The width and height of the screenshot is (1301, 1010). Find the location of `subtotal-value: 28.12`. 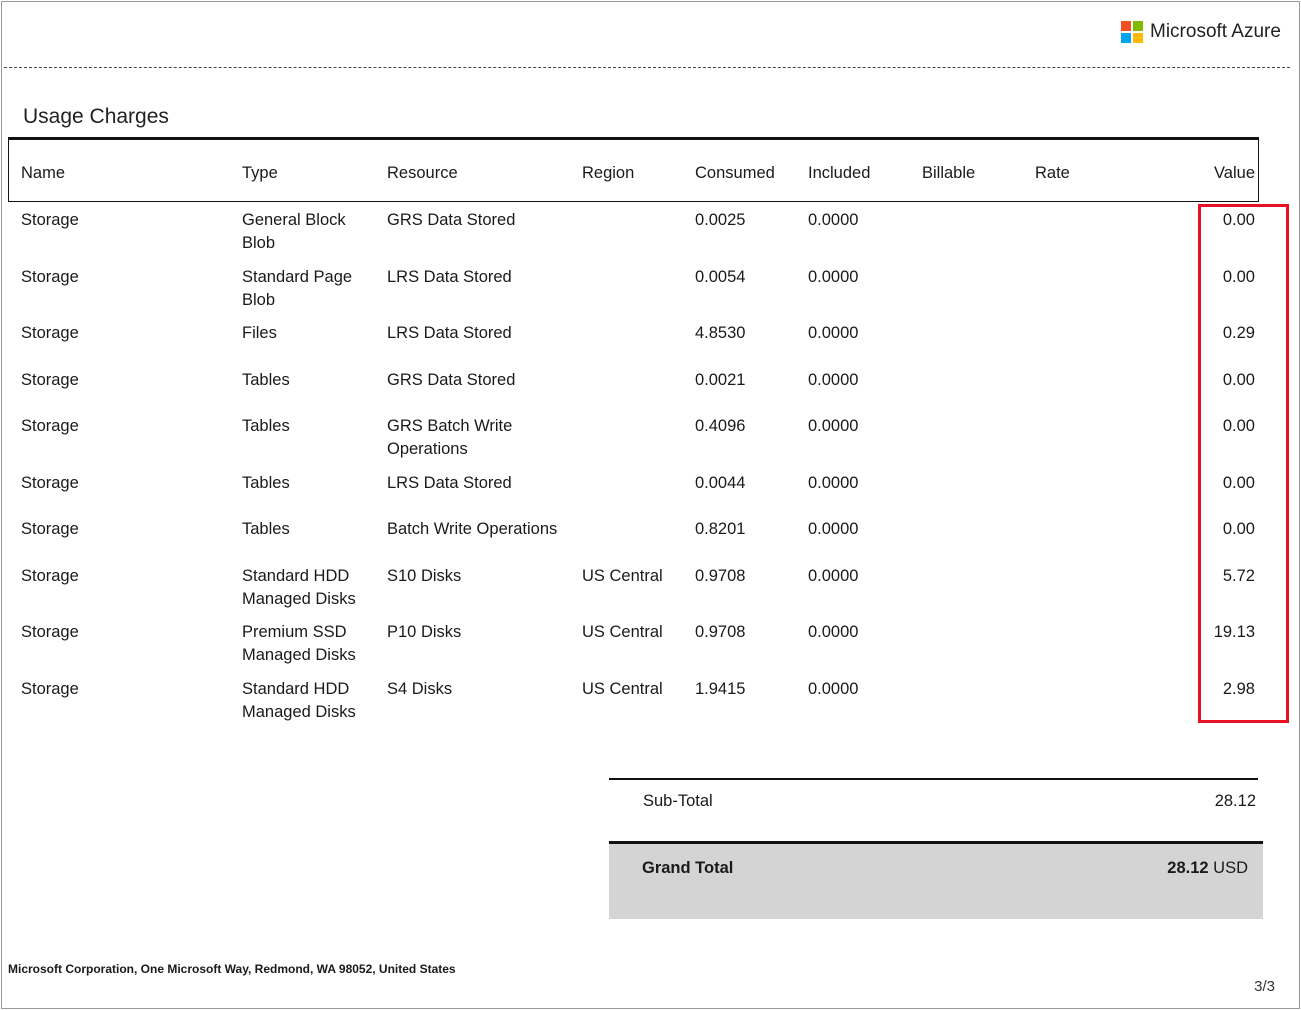

subtotal-value: 28.12 is located at coordinates (1235, 801).